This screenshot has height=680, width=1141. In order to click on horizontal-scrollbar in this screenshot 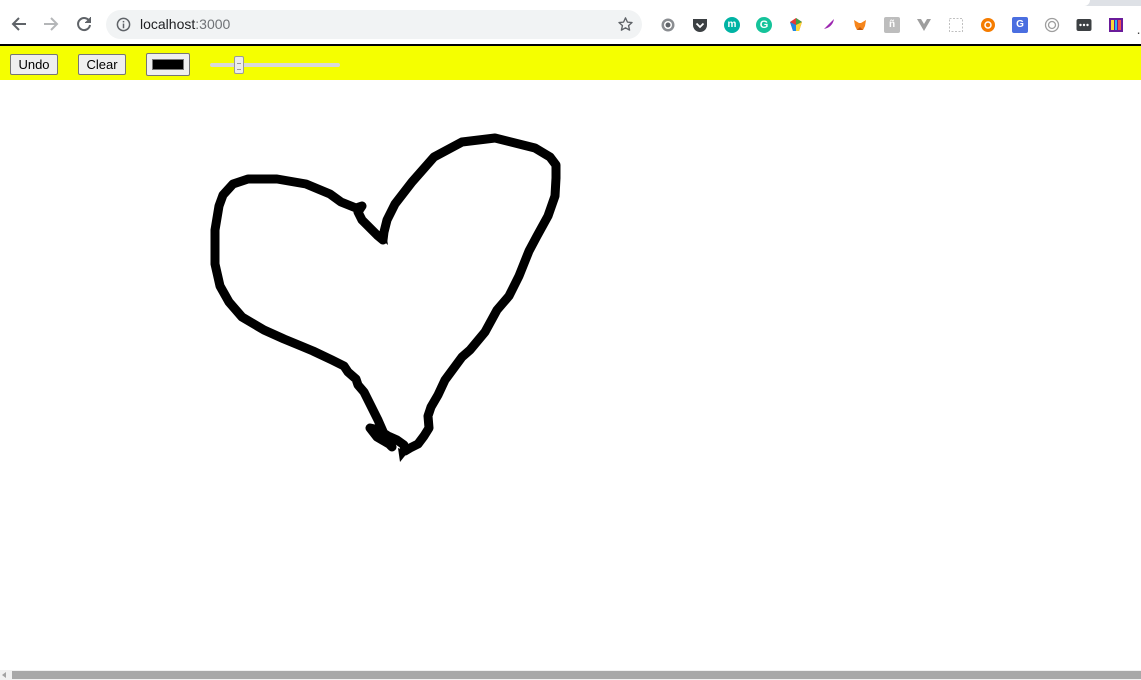, I will do `click(570, 675)`.